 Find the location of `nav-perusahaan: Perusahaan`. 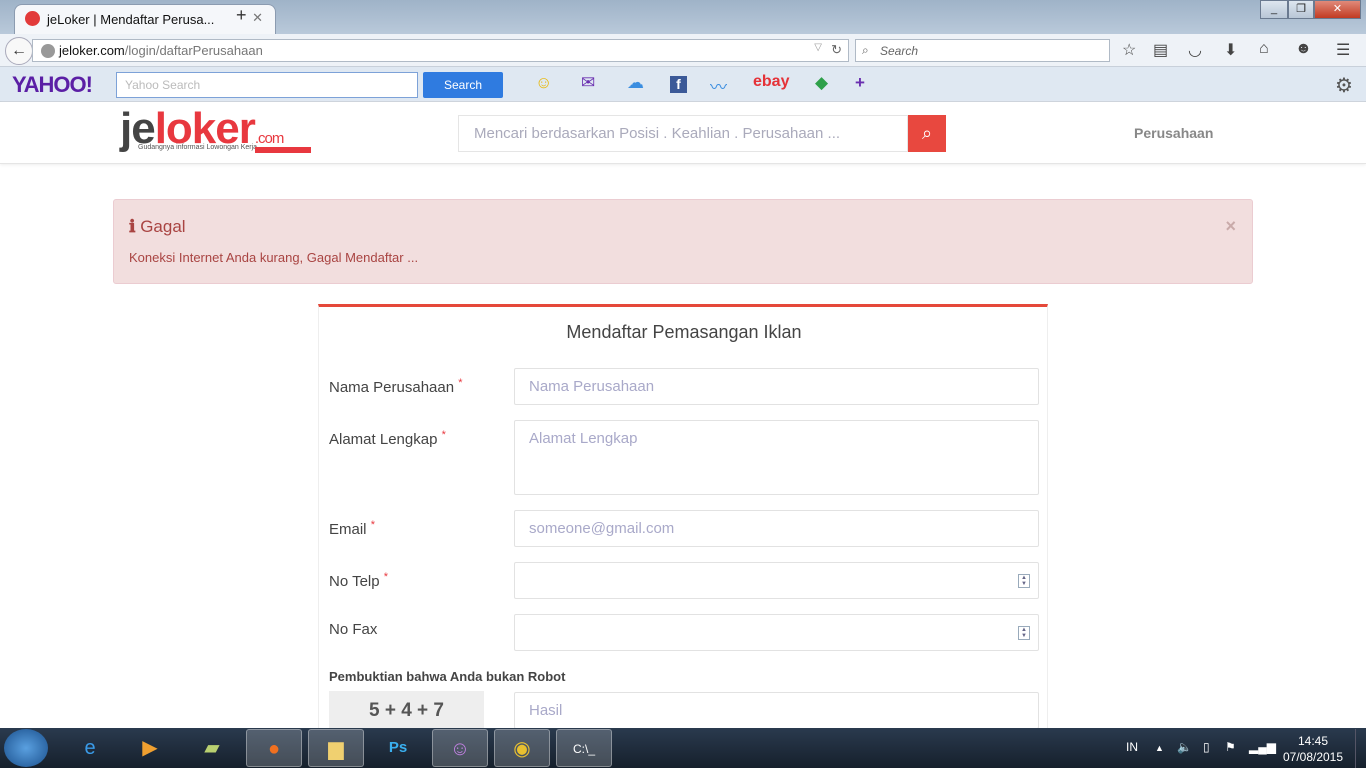

nav-perusahaan: Perusahaan is located at coordinates (1173, 133).